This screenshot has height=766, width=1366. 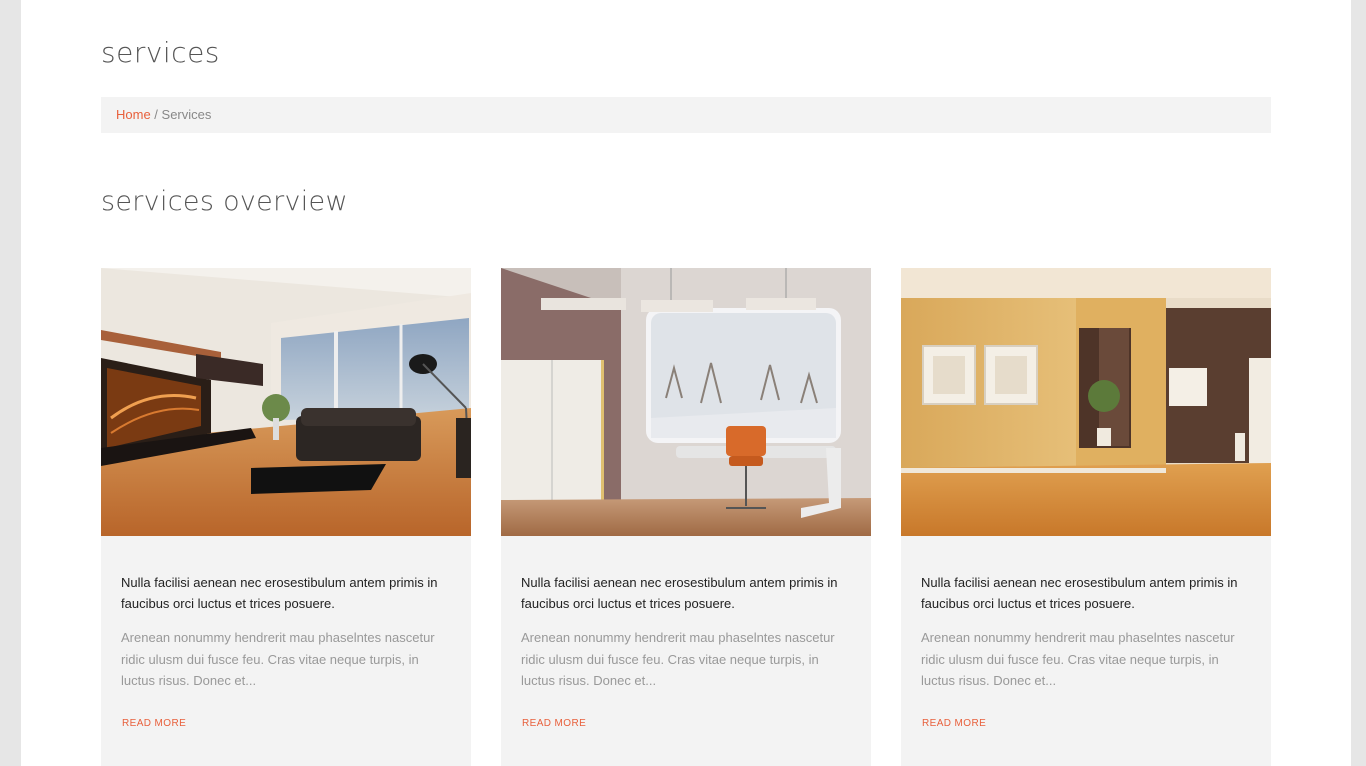 I want to click on office-room-photo, so click(x=686, y=402).